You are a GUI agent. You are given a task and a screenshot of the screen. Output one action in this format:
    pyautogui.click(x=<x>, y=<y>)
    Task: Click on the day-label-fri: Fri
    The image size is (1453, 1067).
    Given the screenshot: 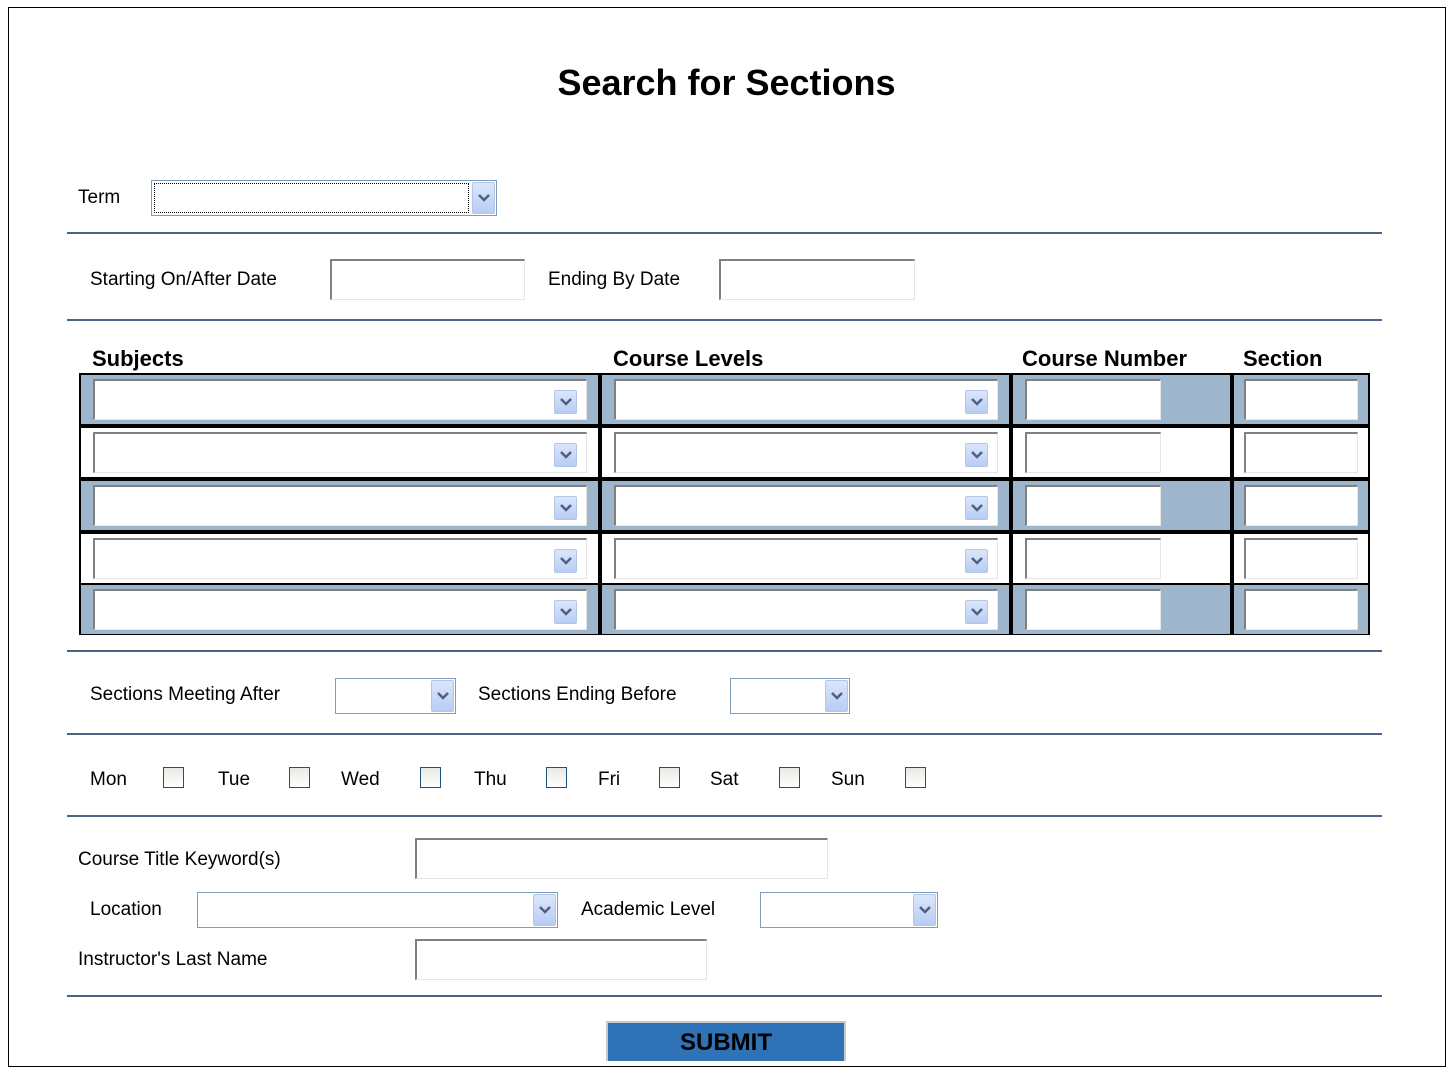 What is the action you would take?
    pyautogui.click(x=609, y=779)
    